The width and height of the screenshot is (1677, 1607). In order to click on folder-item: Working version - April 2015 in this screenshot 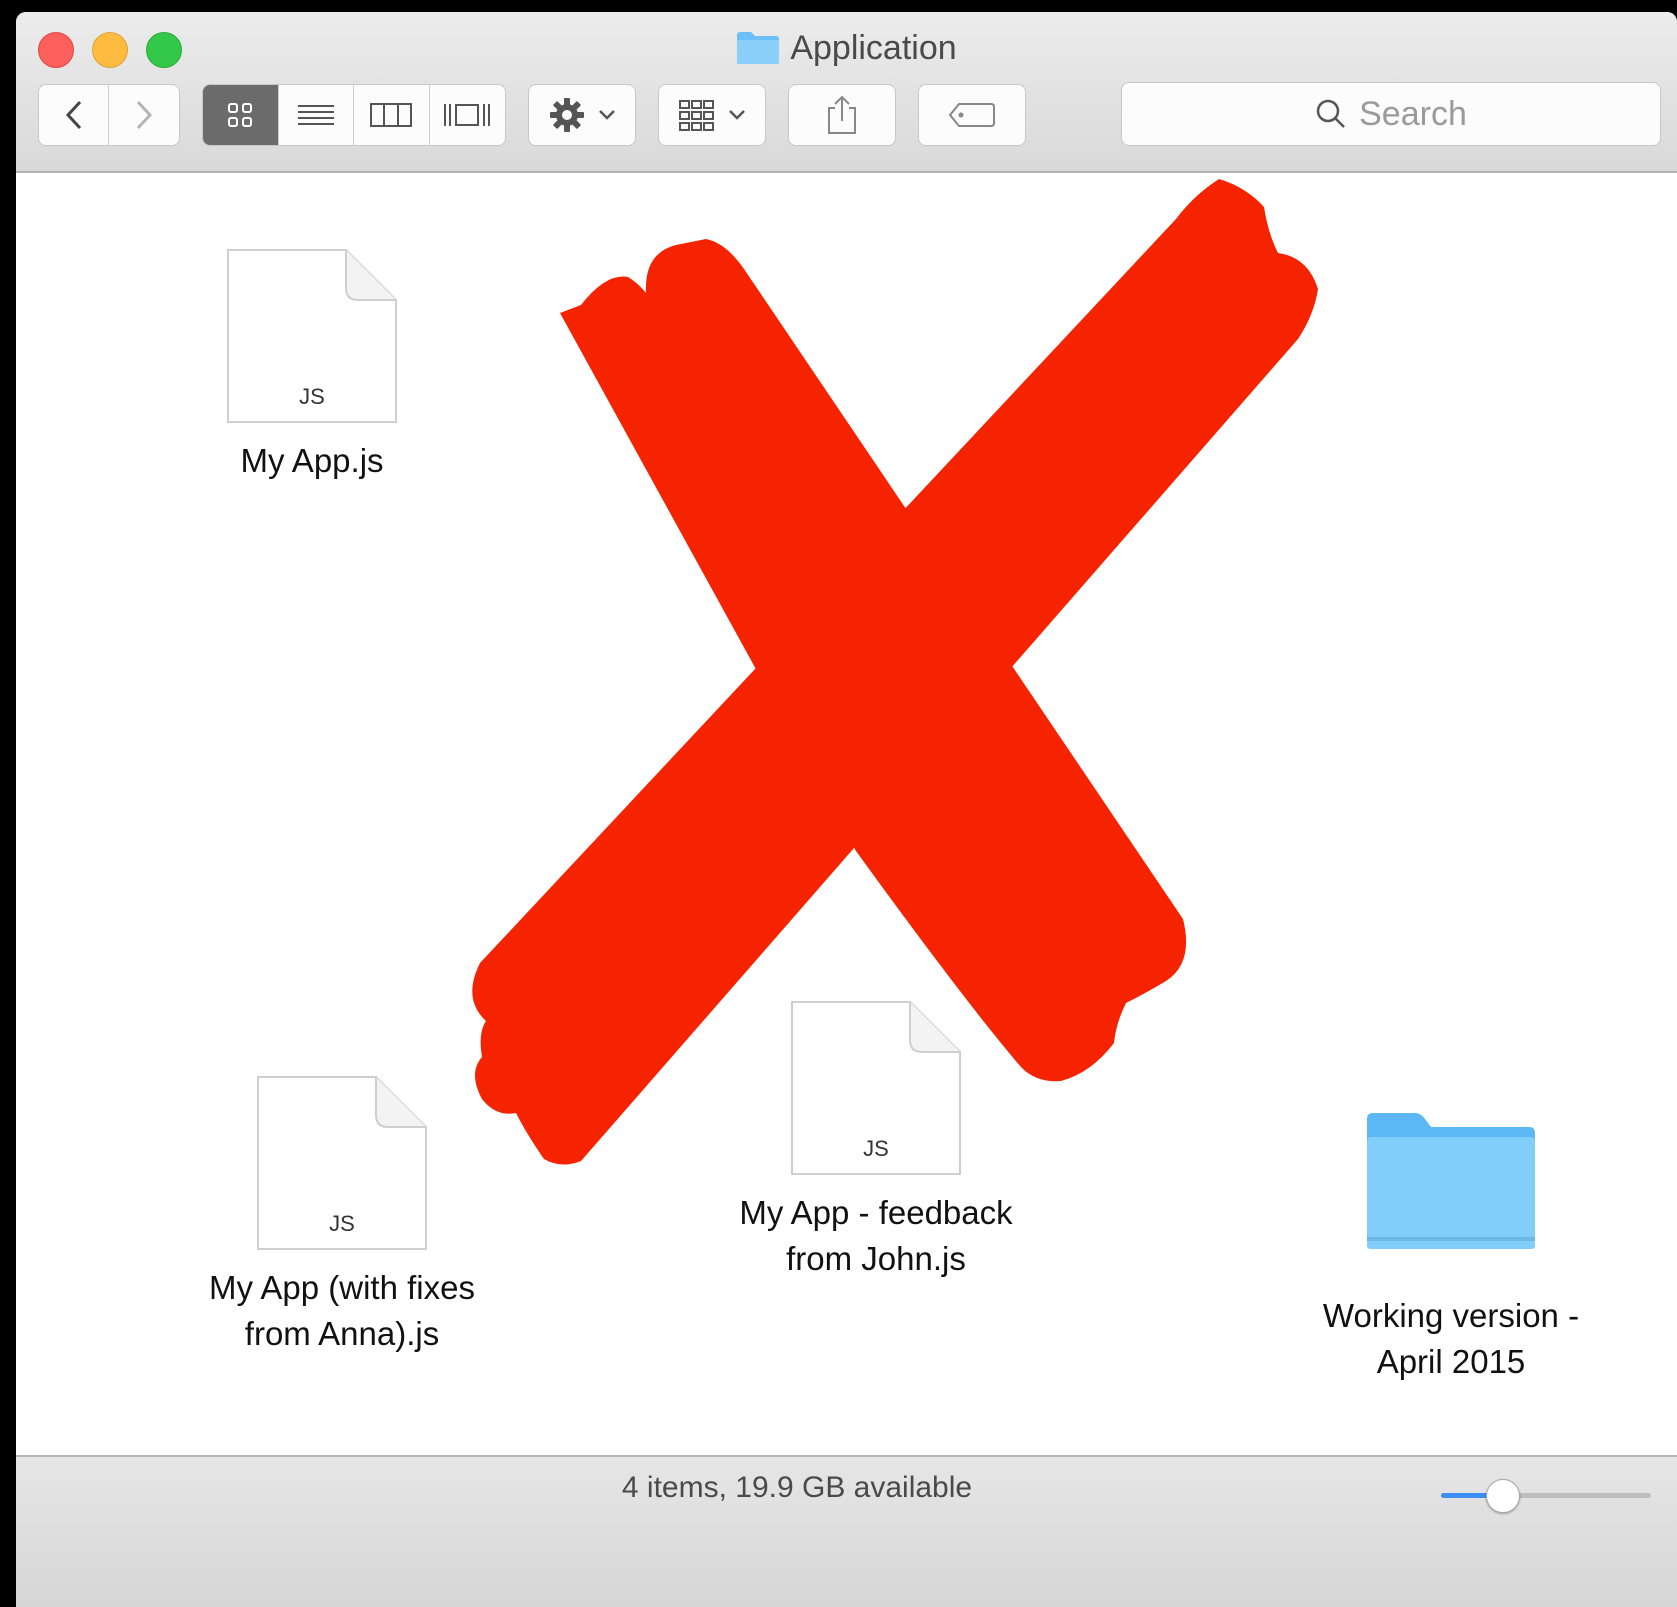, I will do `click(1451, 1248)`.